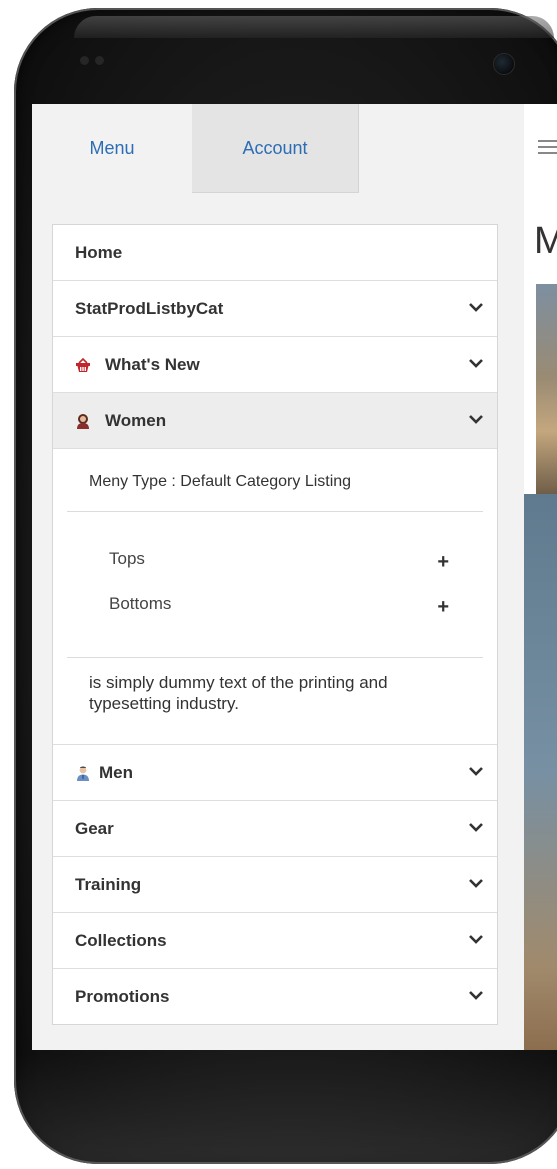 The width and height of the screenshot is (557, 1169). I want to click on menu-item-label: Women, so click(136, 420).